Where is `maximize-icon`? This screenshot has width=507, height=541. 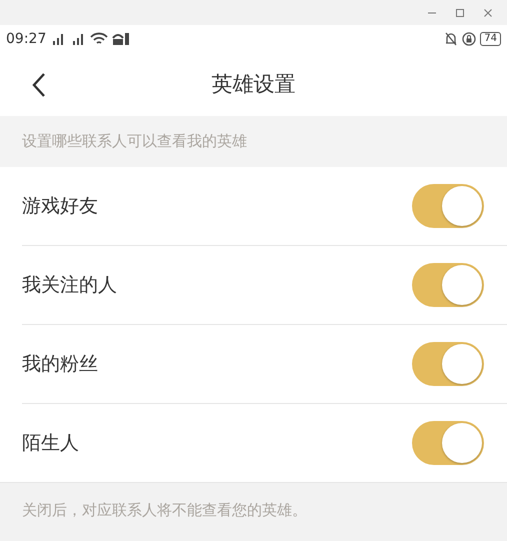 maximize-icon is located at coordinates (460, 13).